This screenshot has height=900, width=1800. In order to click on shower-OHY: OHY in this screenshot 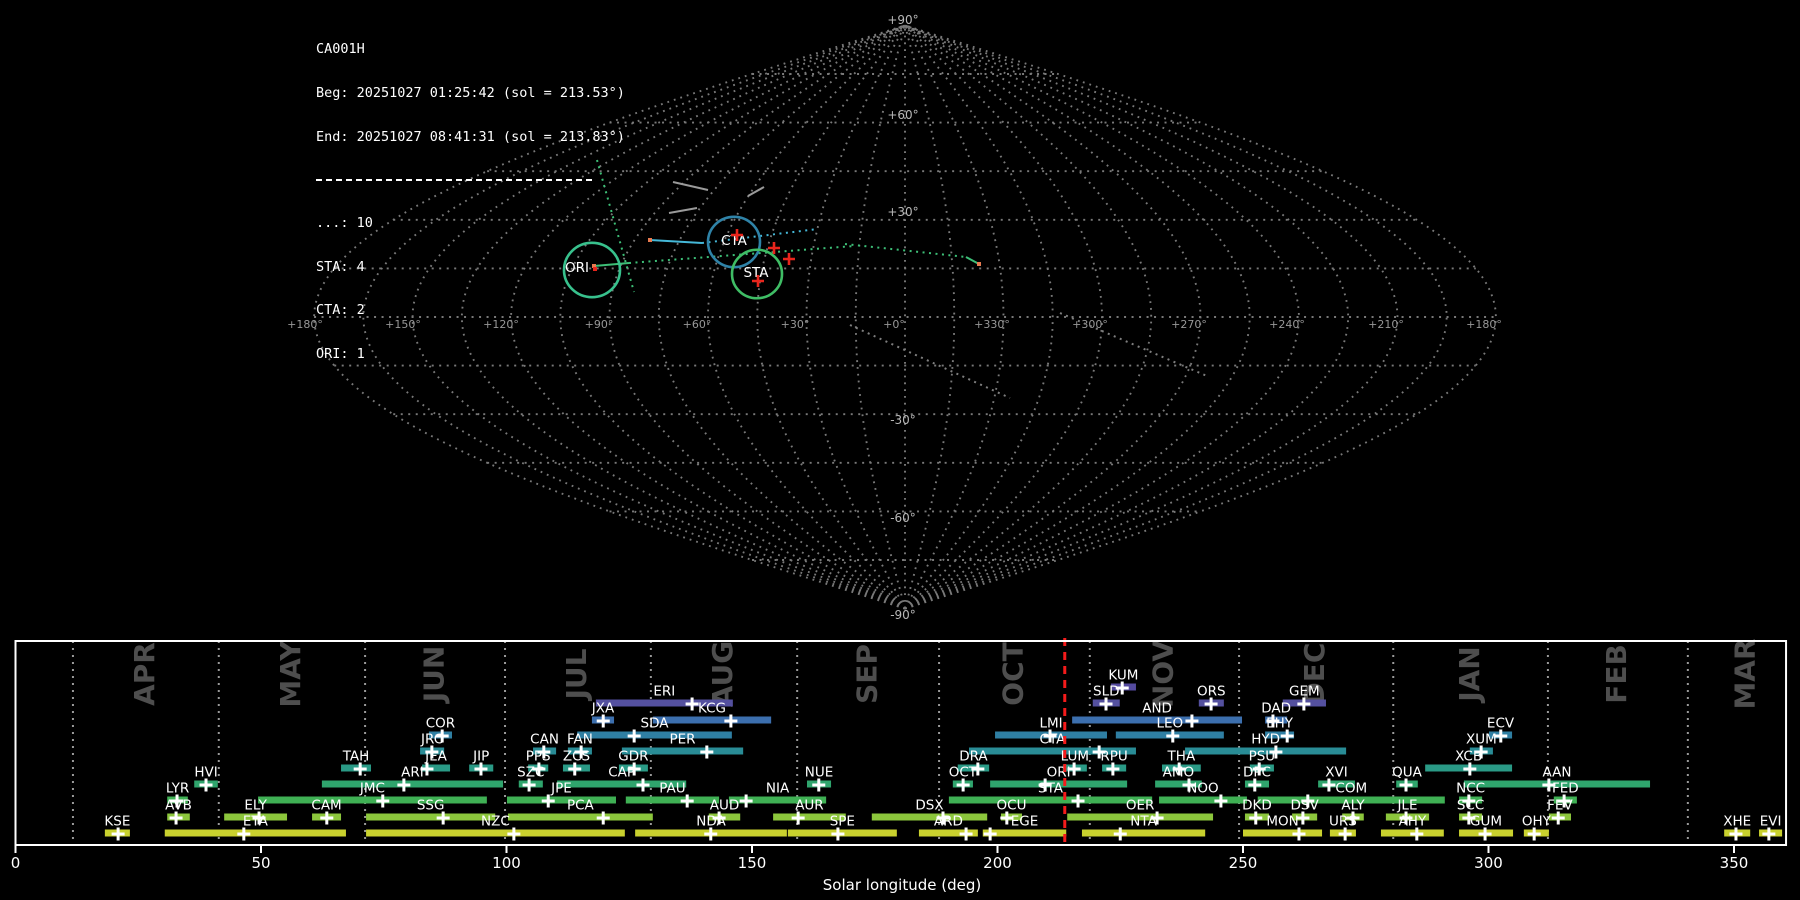, I will do `click(1537, 827)`.